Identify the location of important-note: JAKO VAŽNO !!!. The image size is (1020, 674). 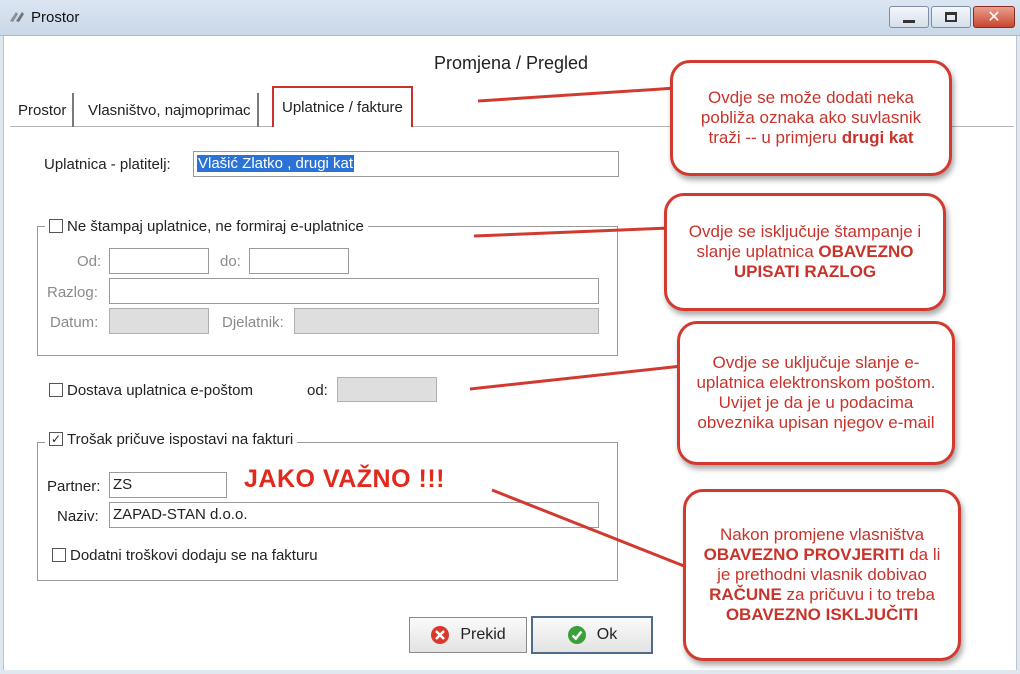
(344, 479).